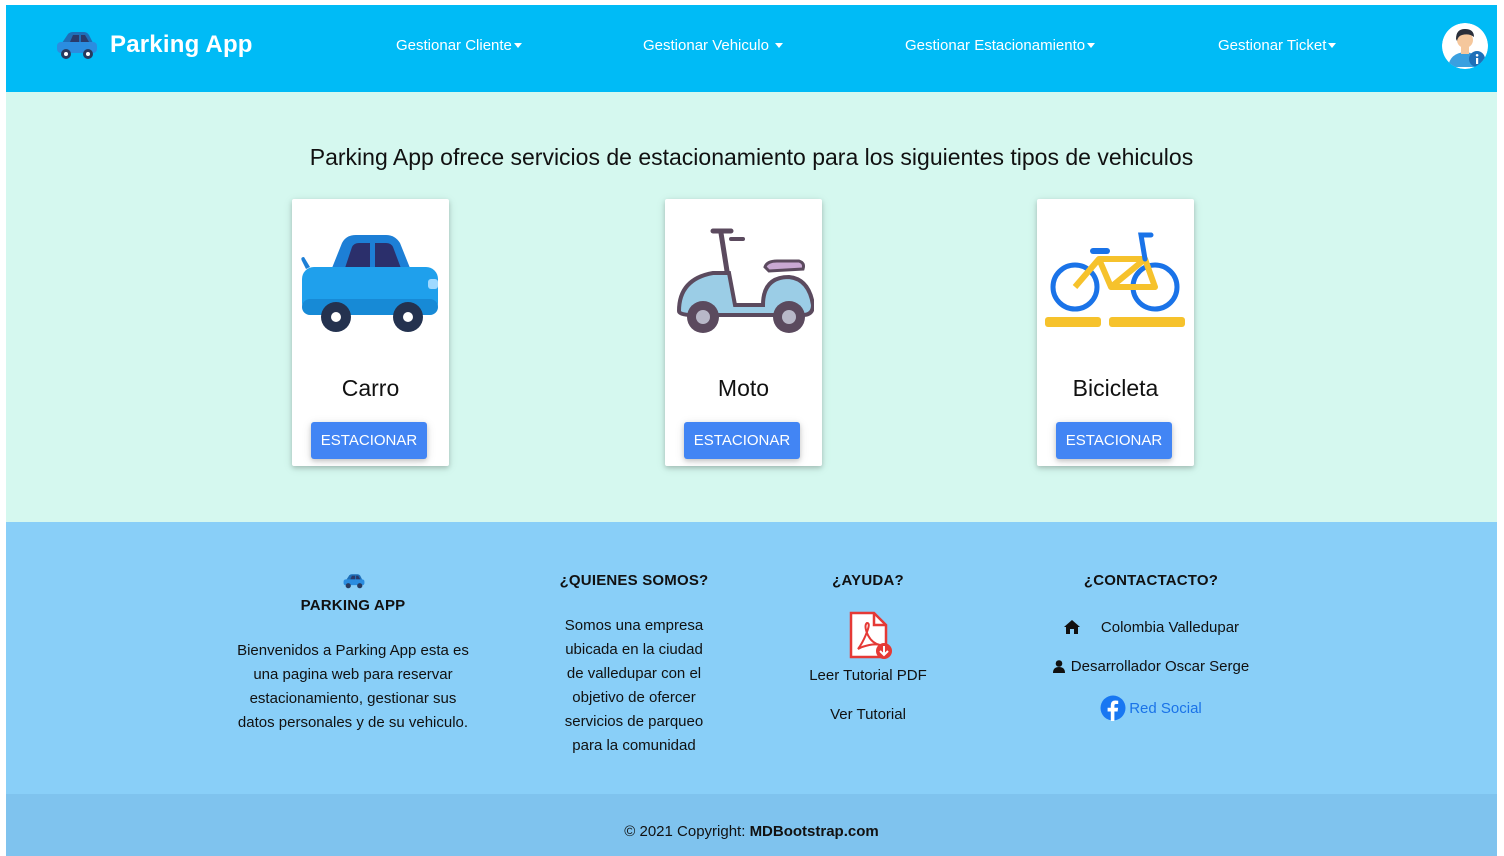 The image size is (1504, 856). I want to click on nav-gestionar-cliente: Gestionar Cliente, so click(459, 45).